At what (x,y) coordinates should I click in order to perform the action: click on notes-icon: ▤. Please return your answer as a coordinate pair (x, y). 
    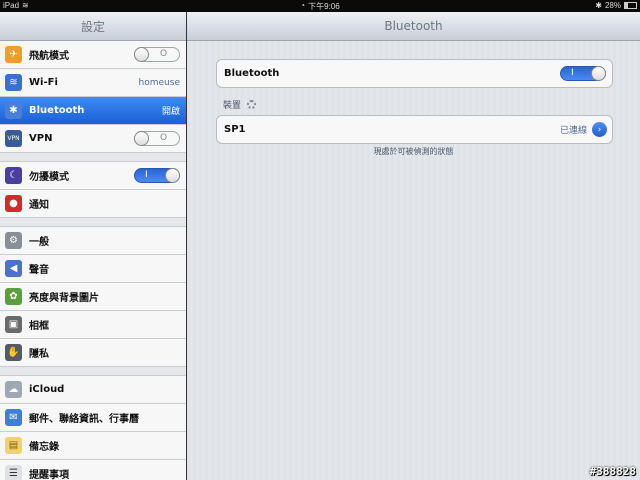
    Looking at the image, I should click on (13, 445).